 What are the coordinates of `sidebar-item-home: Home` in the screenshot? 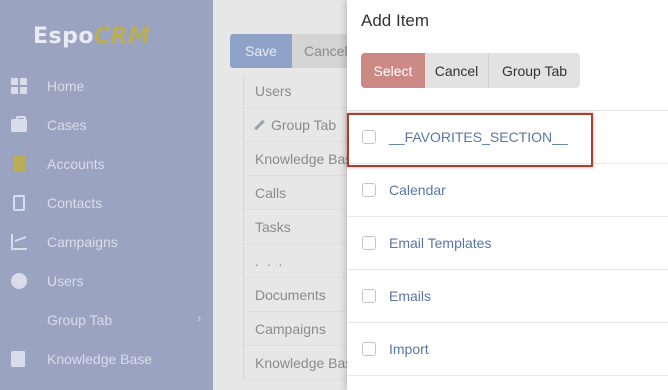 It's located at (106, 85).